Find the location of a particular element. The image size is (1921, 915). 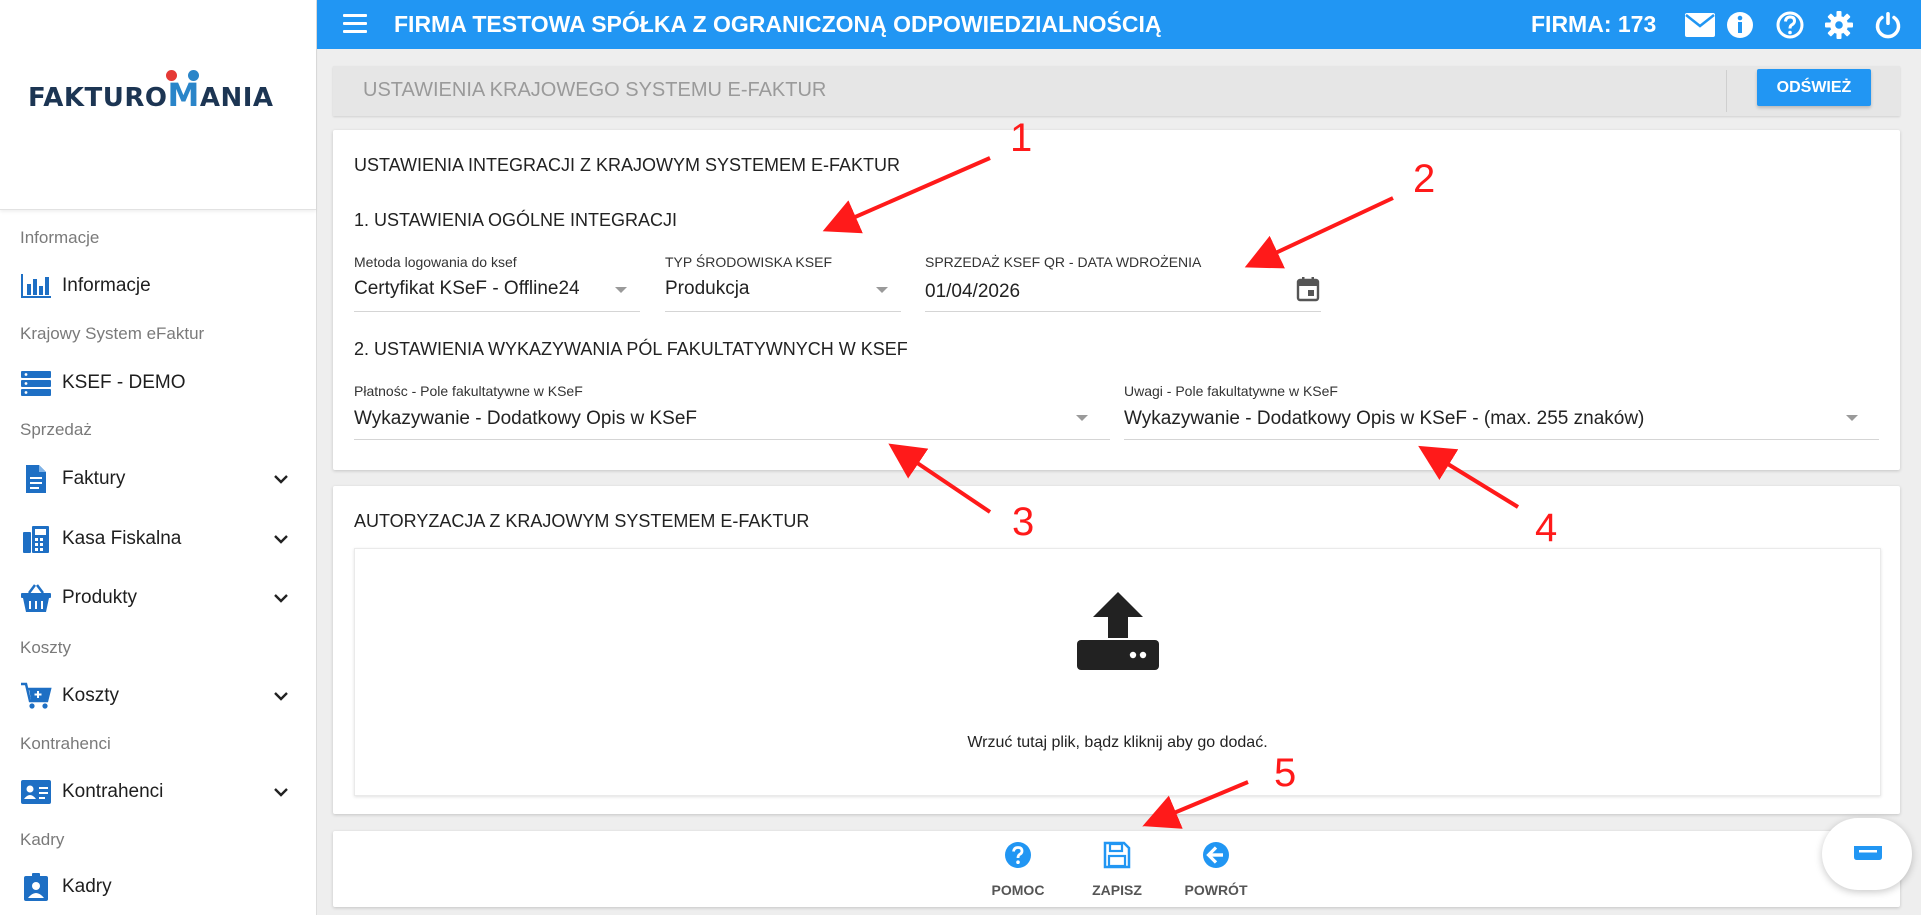

environment-value: Produkcja is located at coordinates (707, 288).